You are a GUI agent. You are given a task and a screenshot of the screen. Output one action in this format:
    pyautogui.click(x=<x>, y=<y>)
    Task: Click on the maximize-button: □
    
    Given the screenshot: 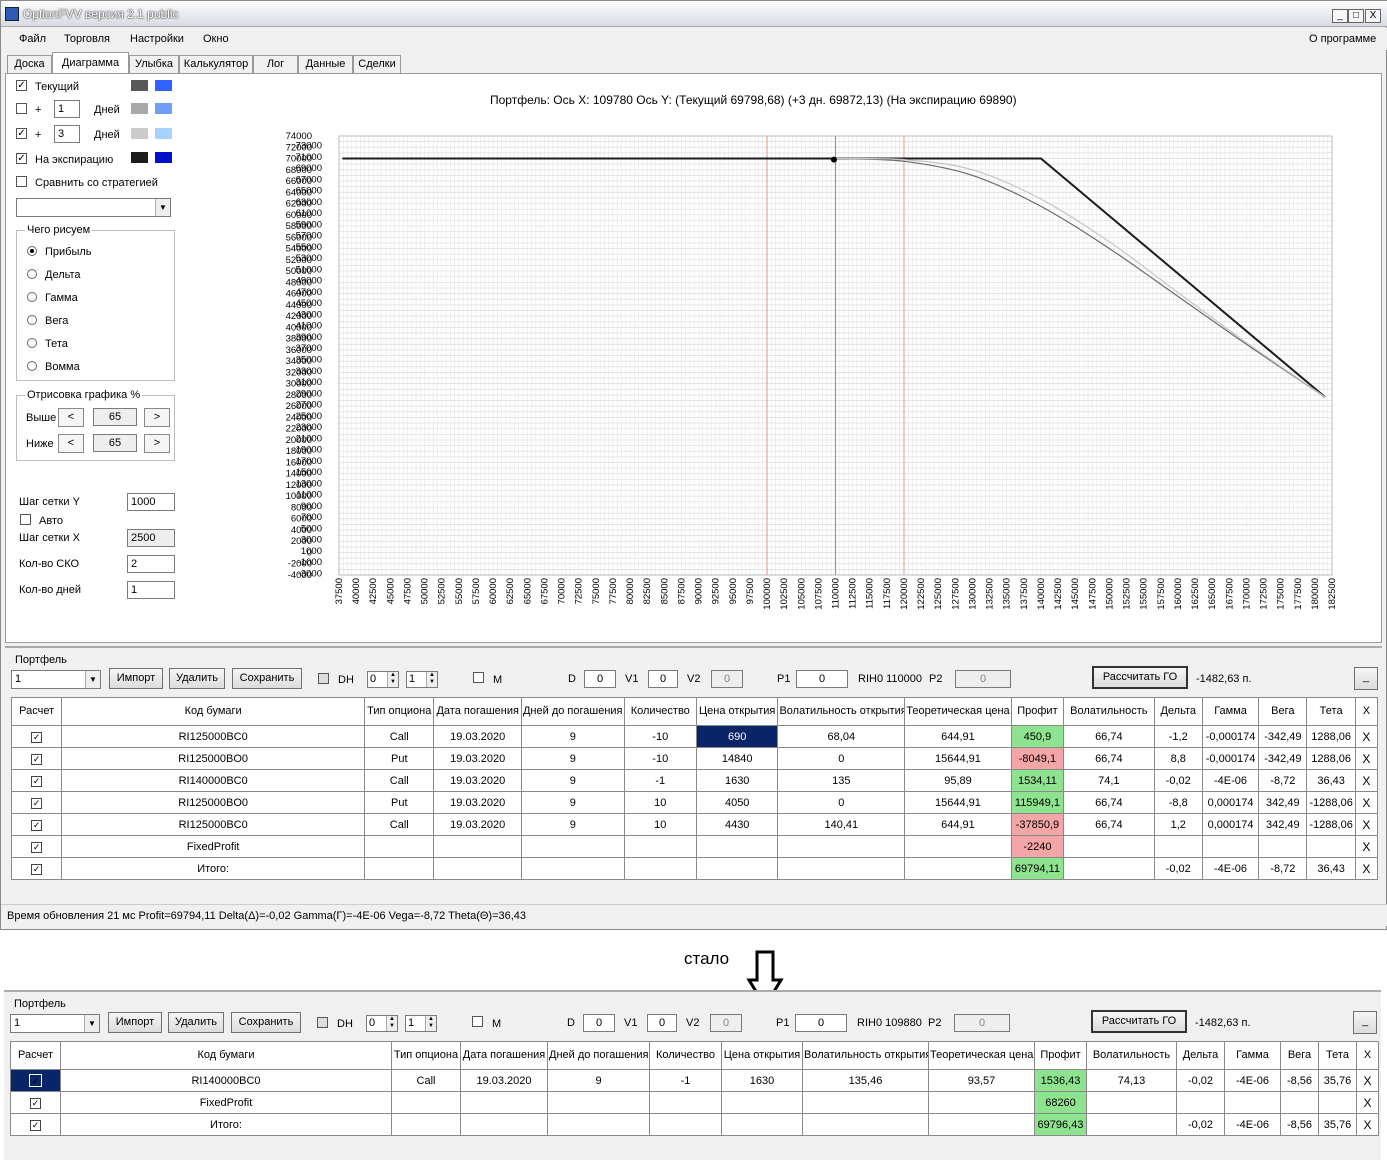 What is the action you would take?
    pyautogui.click(x=1356, y=16)
    